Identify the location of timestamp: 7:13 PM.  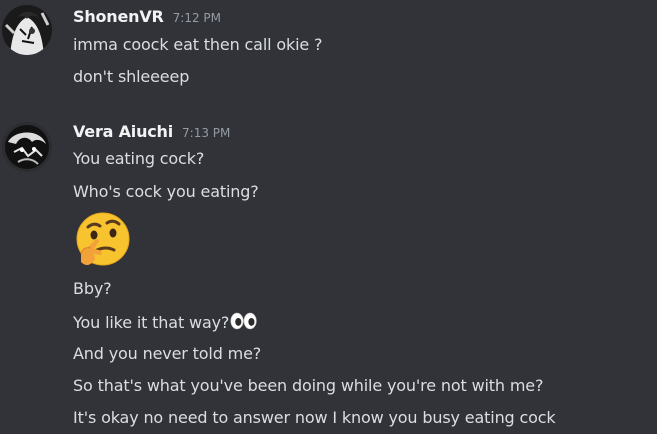
(206, 133).